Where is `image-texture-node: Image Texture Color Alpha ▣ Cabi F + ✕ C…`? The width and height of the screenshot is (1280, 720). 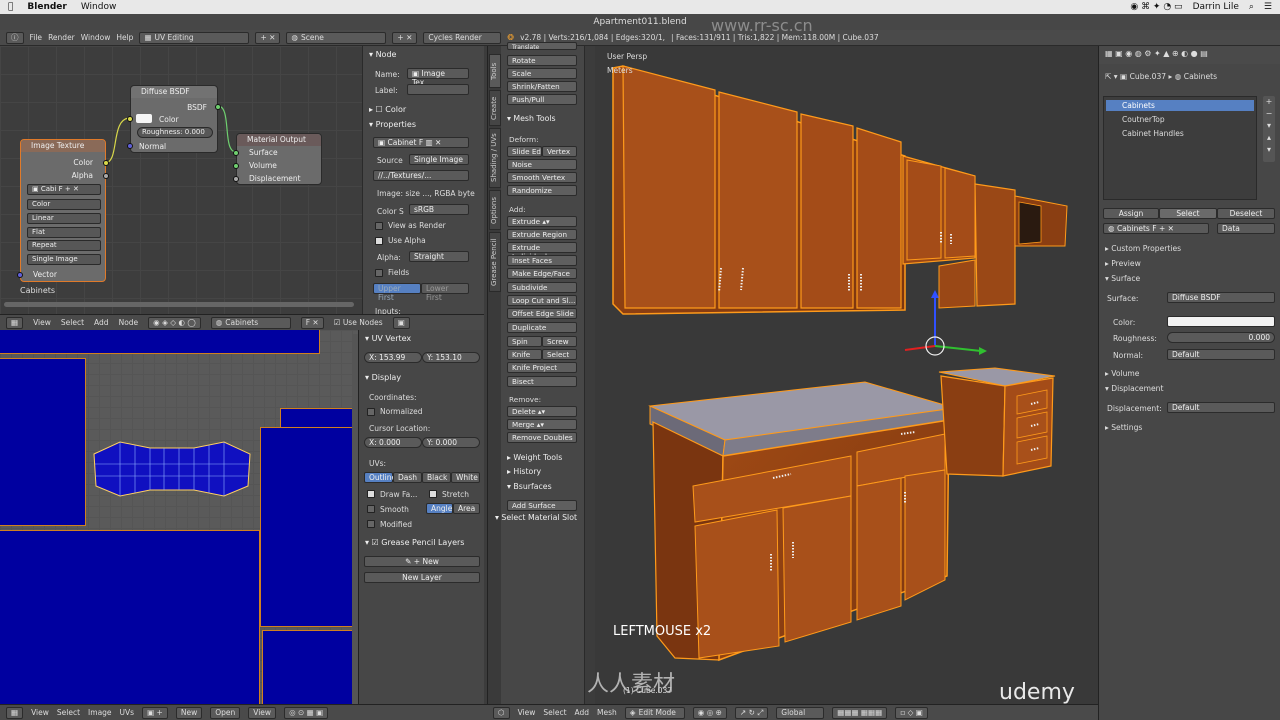 image-texture-node: Image Texture Color Alpha ▣ Cabi F + ✕ C… is located at coordinates (63, 210).